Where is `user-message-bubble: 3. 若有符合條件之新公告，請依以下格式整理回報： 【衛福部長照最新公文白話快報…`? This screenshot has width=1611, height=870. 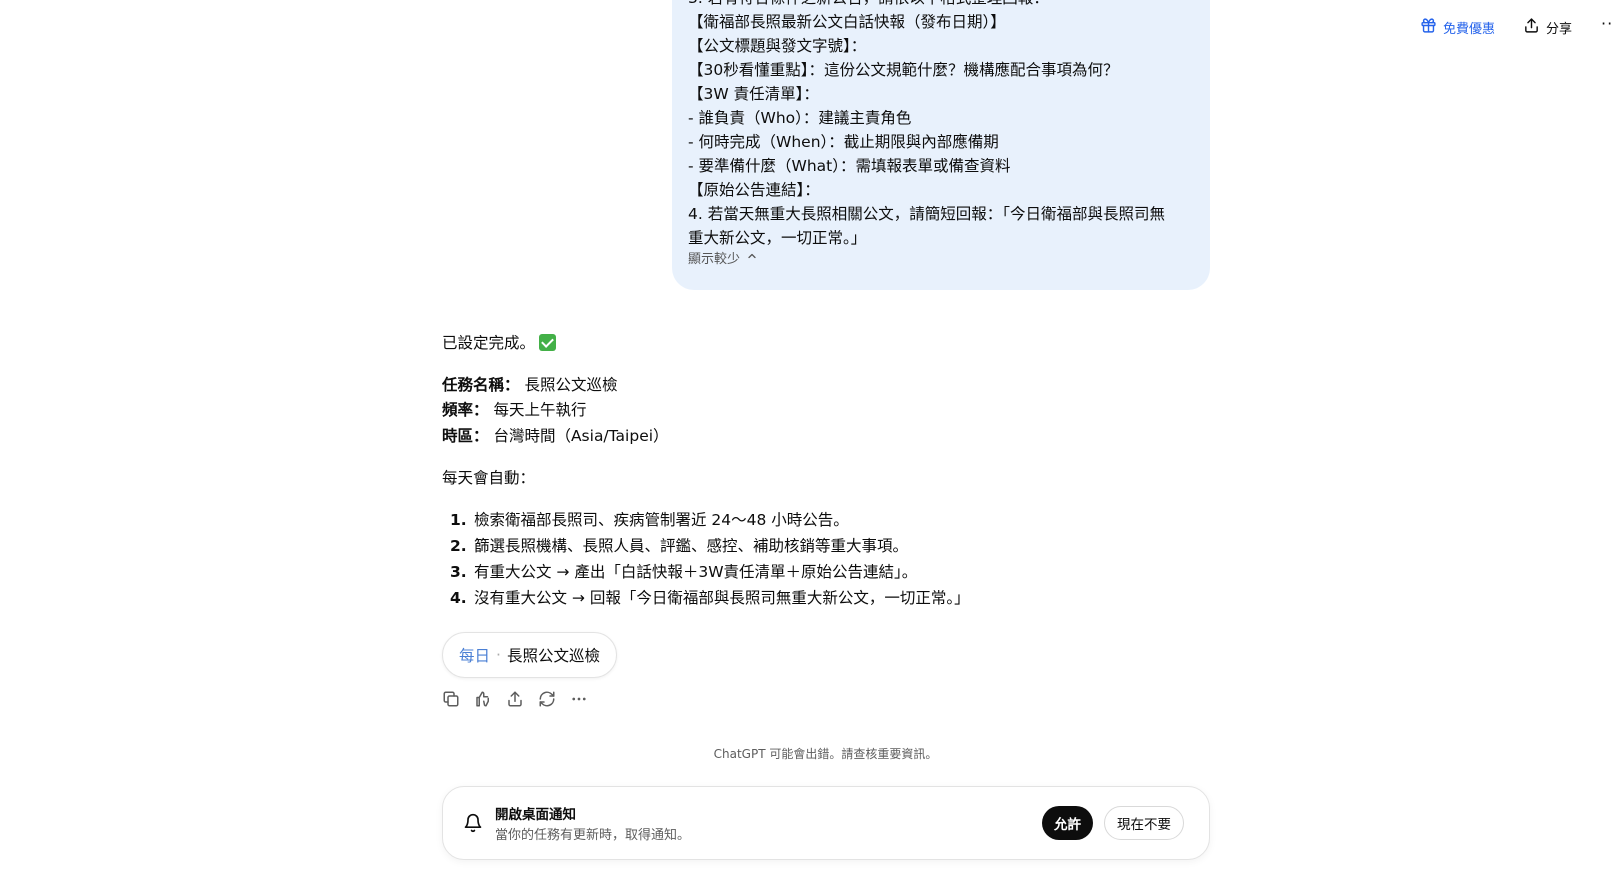 user-message-bubble: 3. 若有符合條件之新公告，請依以下格式整理回報： 【衛福部長照最新公文白話快報… is located at coordinates (941, 145).